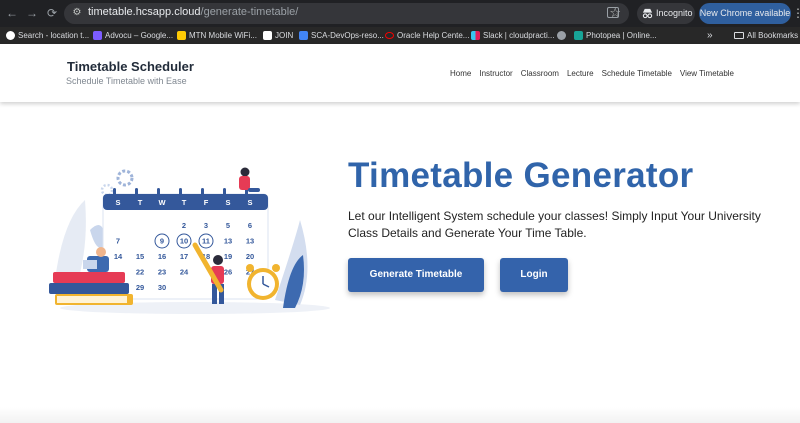  I want to click on calendar-date: 3, so click(206, 225).